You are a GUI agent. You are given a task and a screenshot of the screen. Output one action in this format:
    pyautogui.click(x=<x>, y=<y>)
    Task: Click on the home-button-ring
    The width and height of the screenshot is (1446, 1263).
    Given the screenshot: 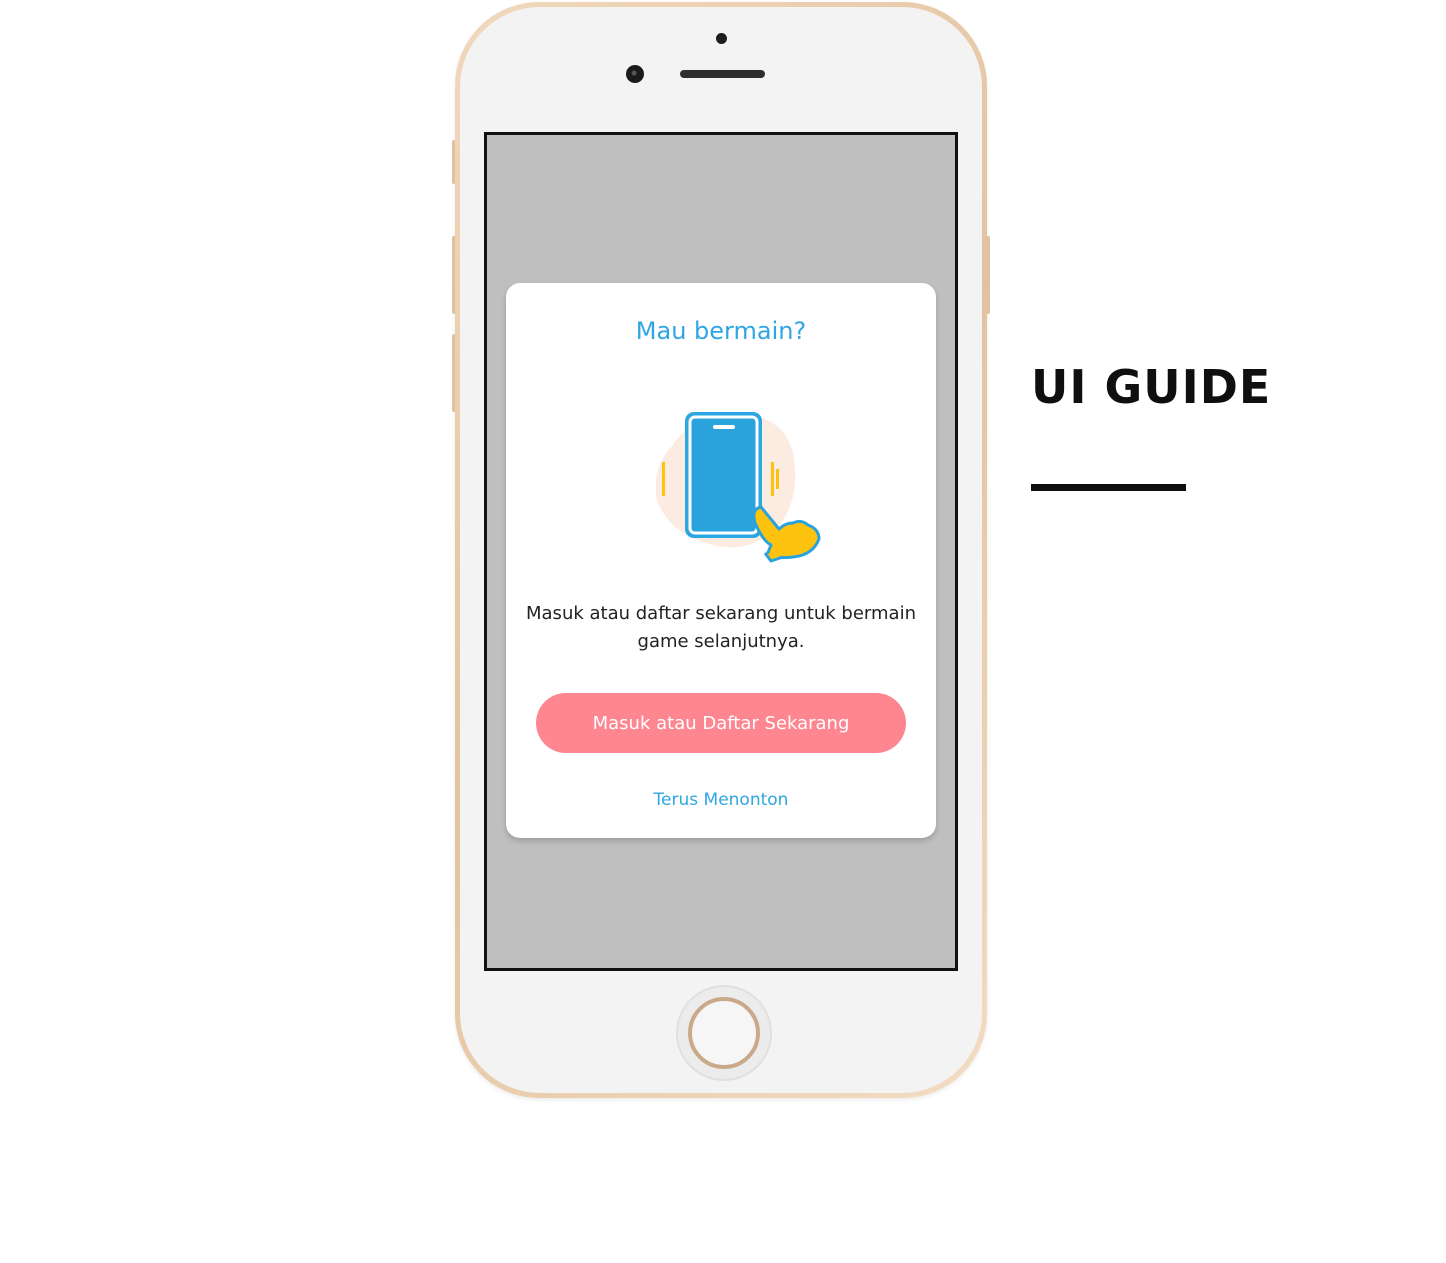 What is the action you would take?
    pyautogui.click(x=724, y=1033)
    